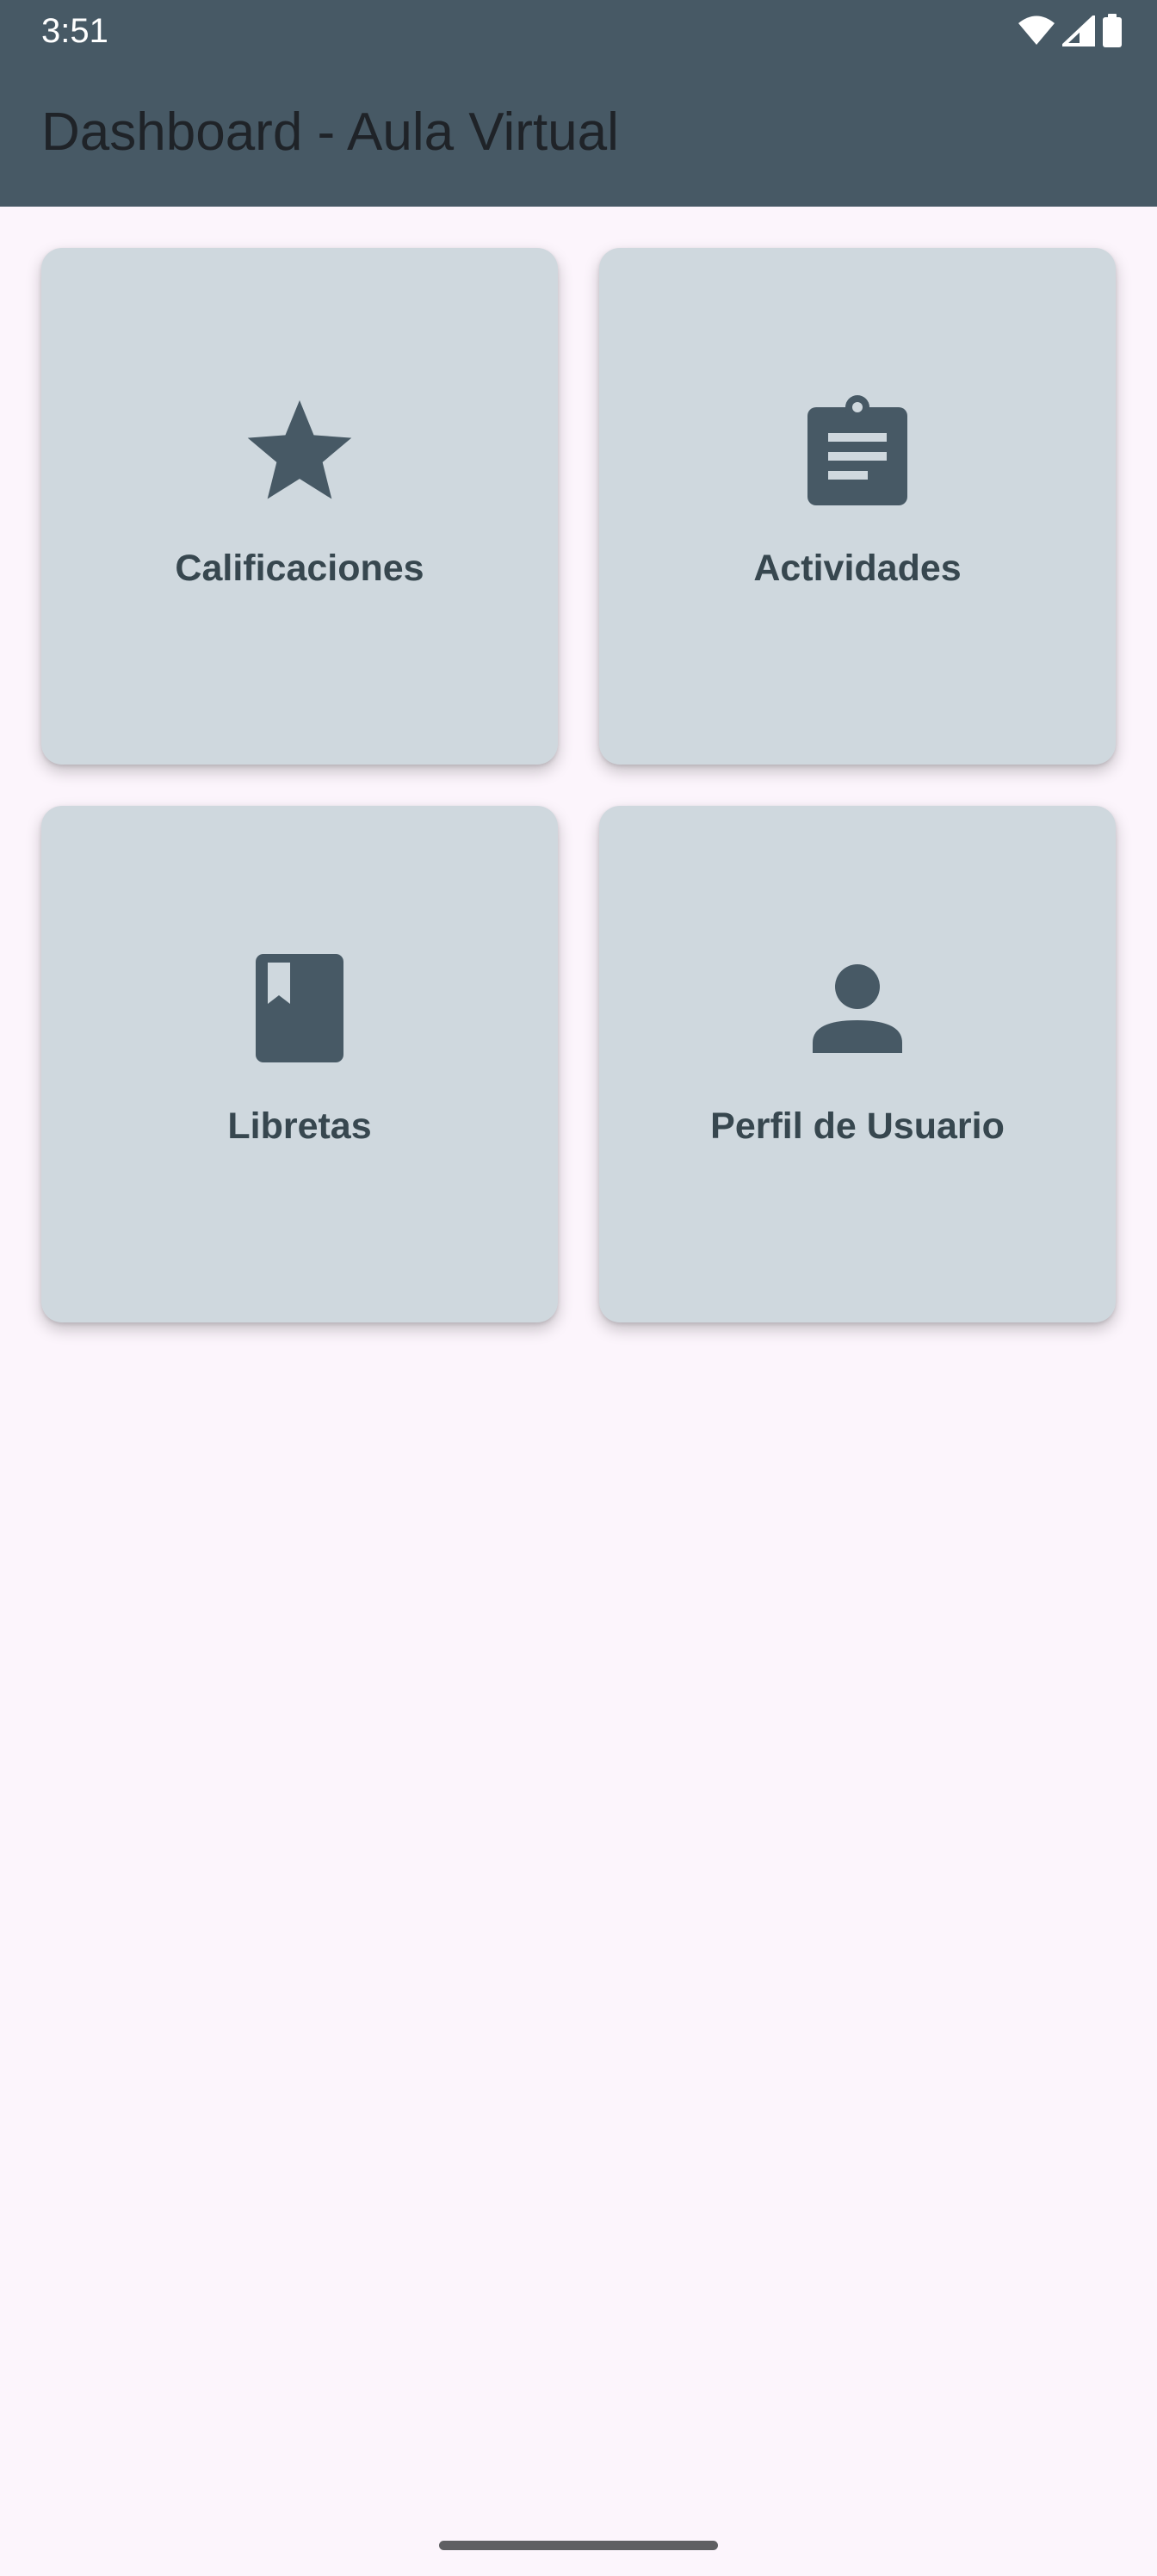 The width and height of the screenshot is (1157, 2576). What do you see at coordinates (74, 31) in the screenshot?
I see `status-time: 3:51` at bounding box center [74, 31].